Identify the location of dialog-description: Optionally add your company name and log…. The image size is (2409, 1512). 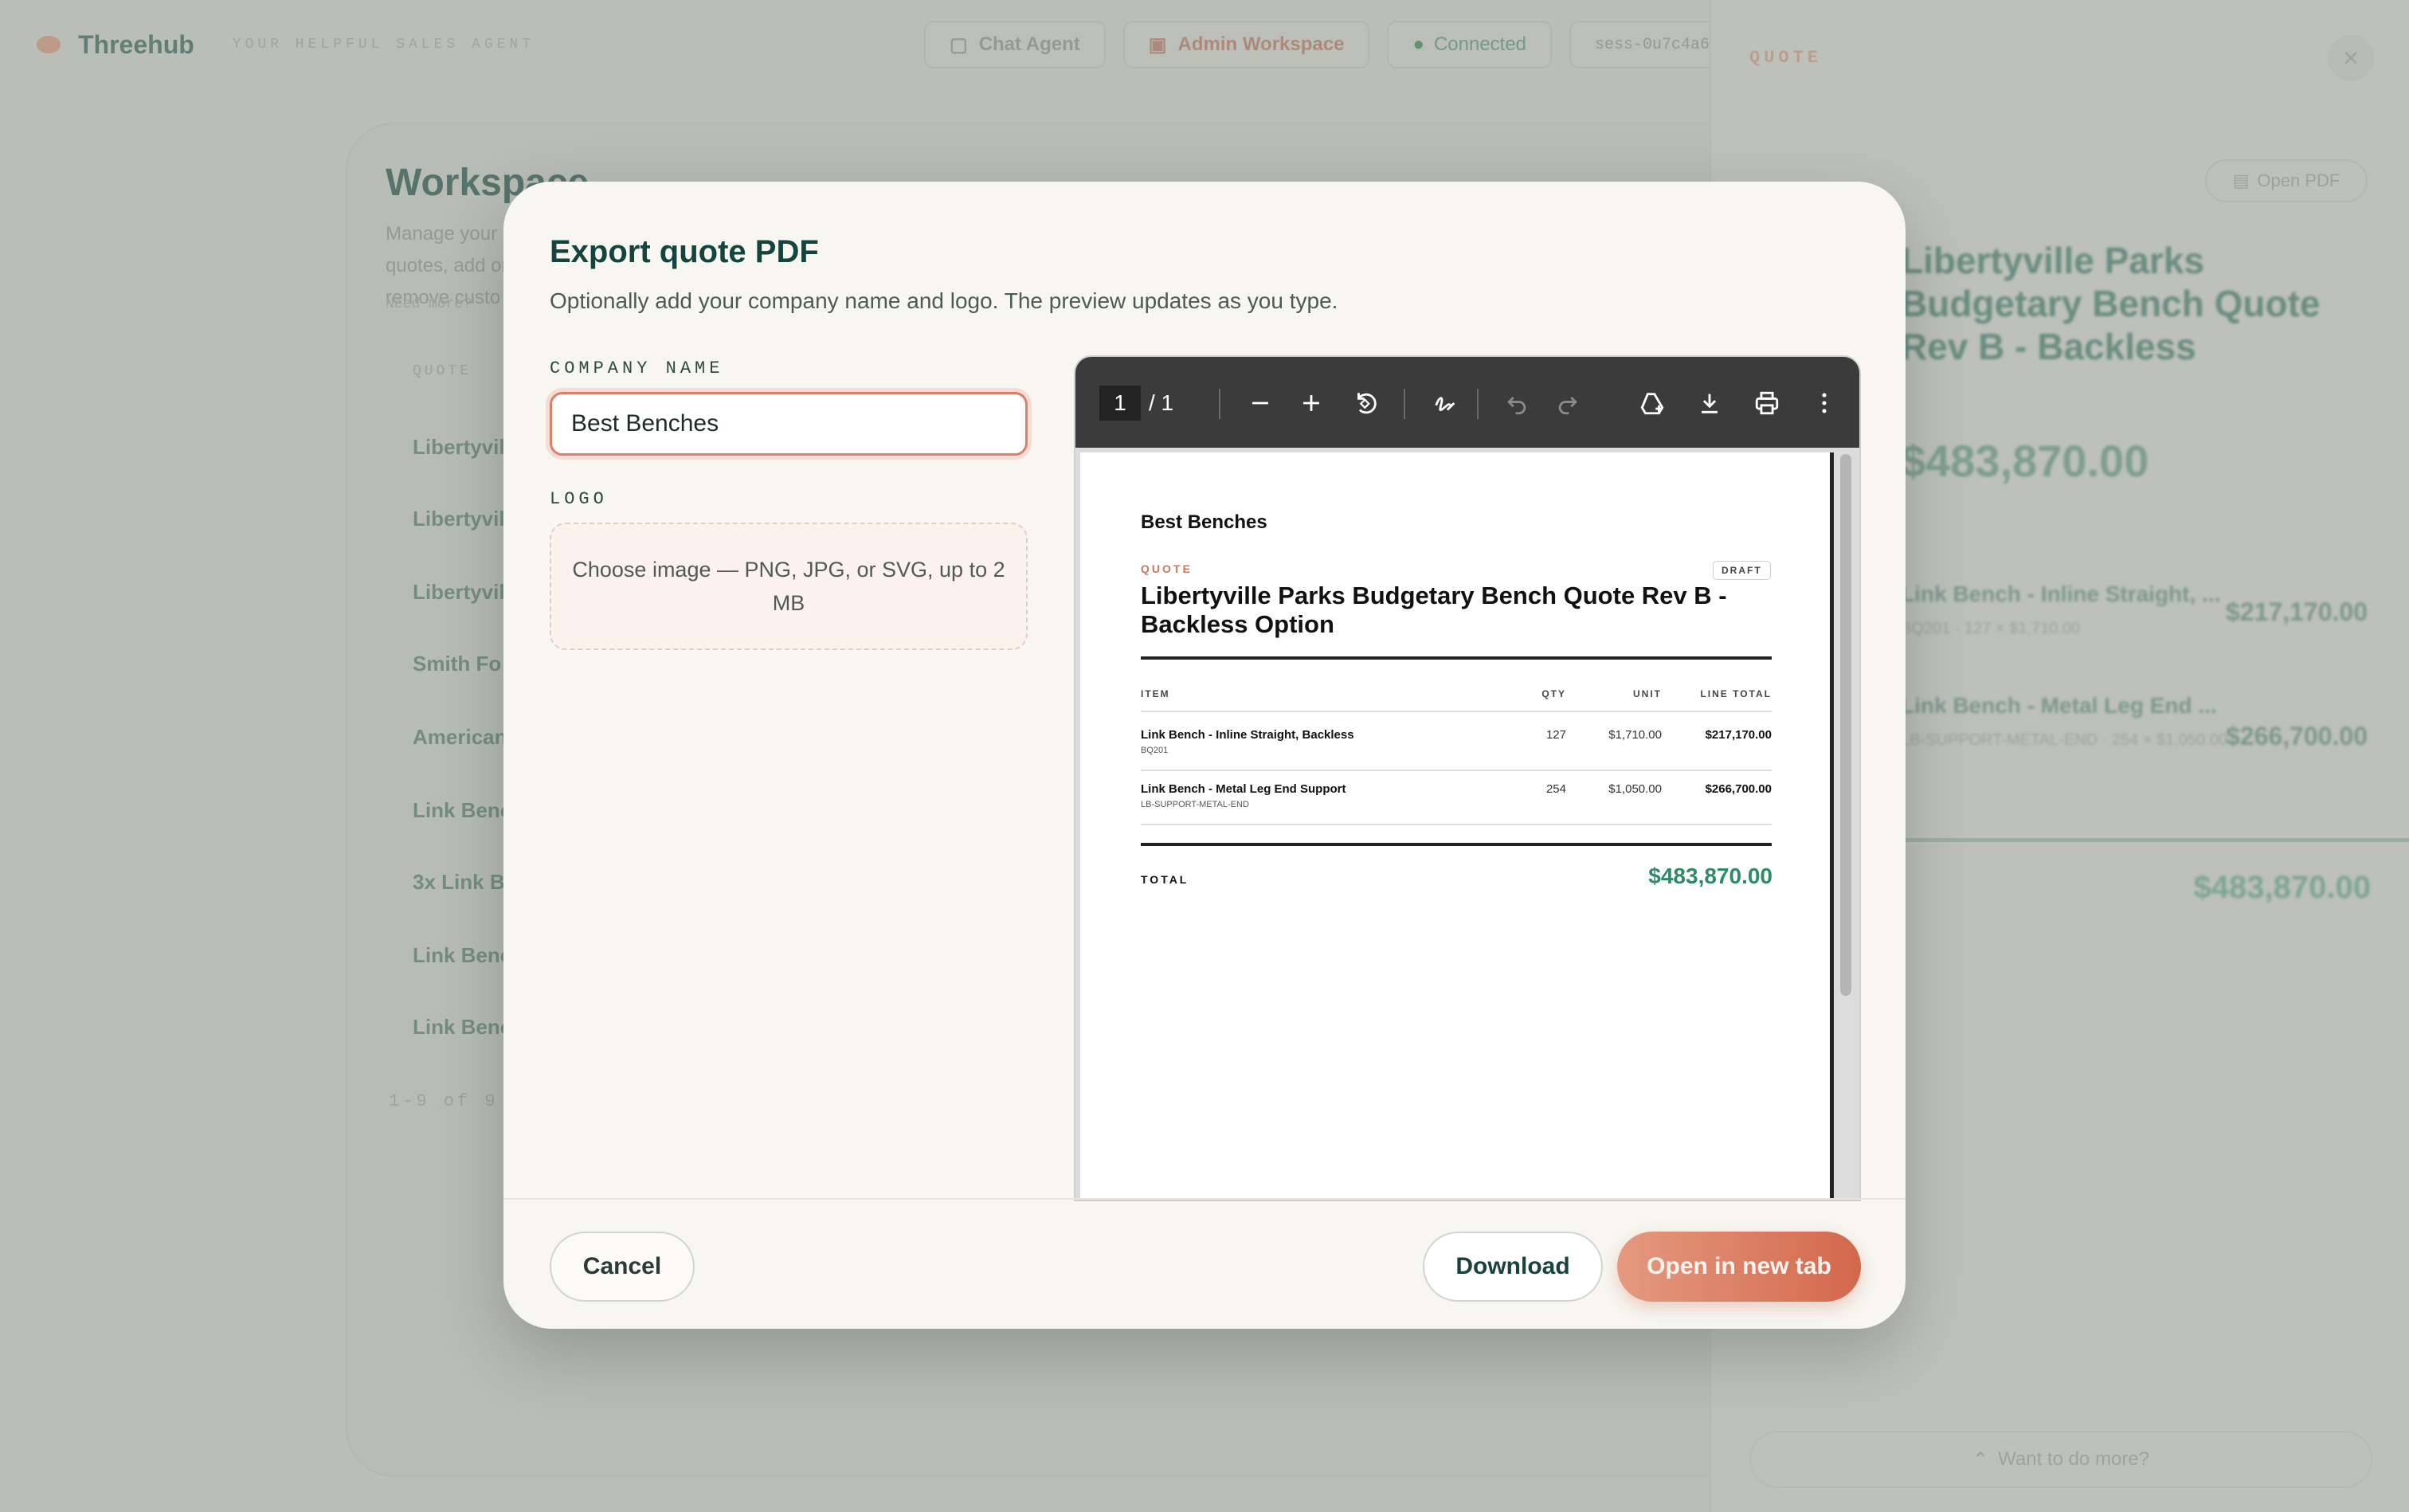
(944, 300).